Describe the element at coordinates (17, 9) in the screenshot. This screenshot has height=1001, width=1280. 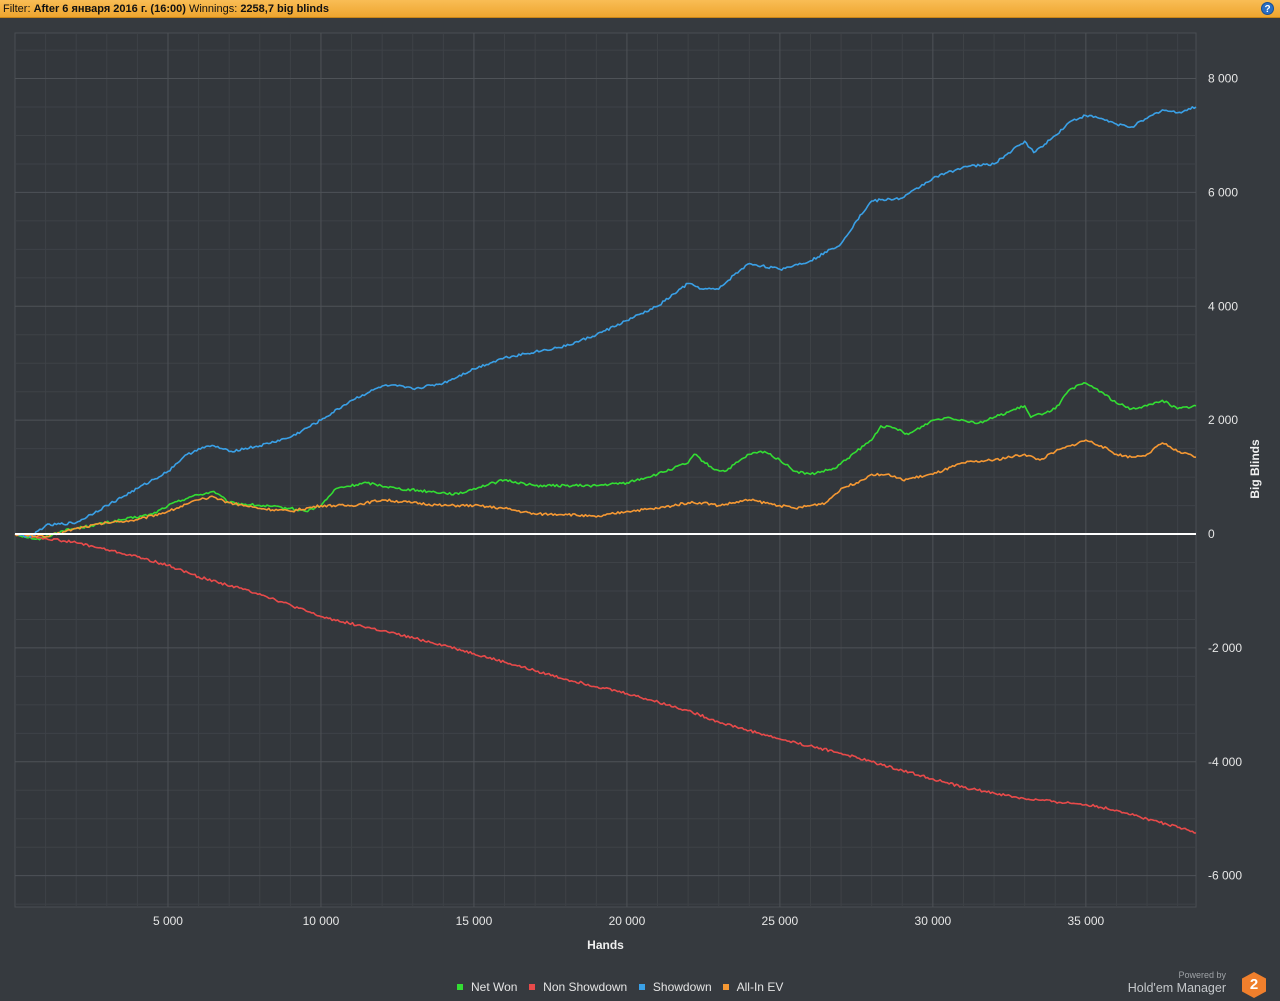
I see `filter-label: Filter:` at that location.